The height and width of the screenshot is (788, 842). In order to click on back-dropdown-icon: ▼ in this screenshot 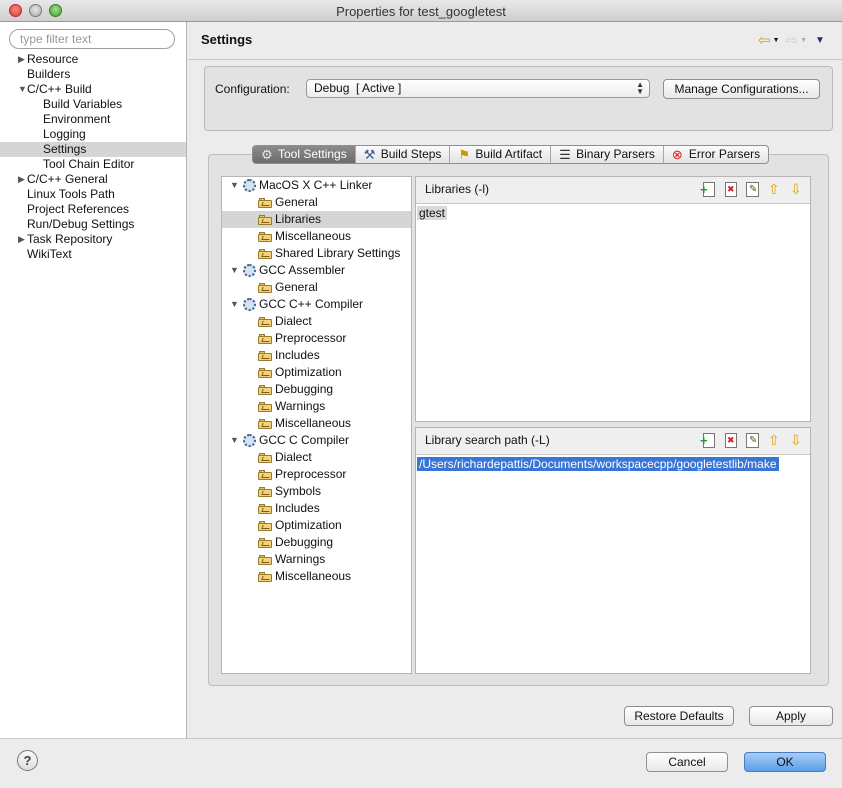, I will do `click(776, 40)`.